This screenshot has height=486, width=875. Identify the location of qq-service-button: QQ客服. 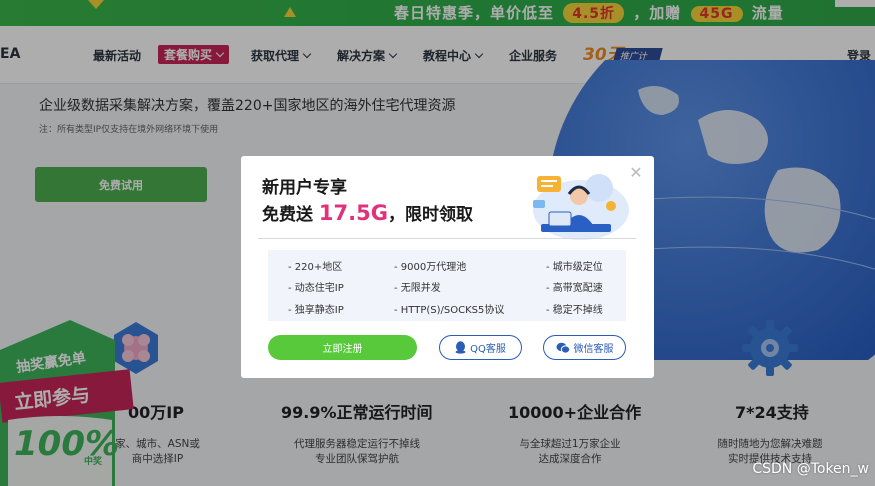
(480, 347).